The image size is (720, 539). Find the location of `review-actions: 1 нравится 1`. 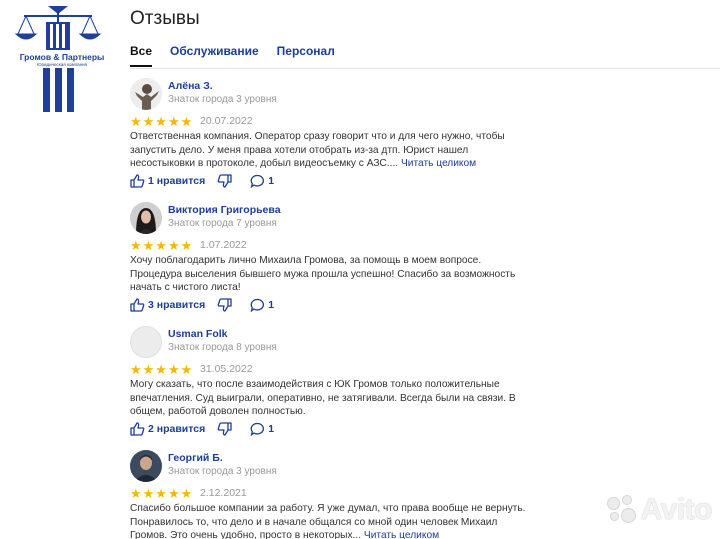

review-actions: 1 нравится 1 is located at coordinates (202, 181).